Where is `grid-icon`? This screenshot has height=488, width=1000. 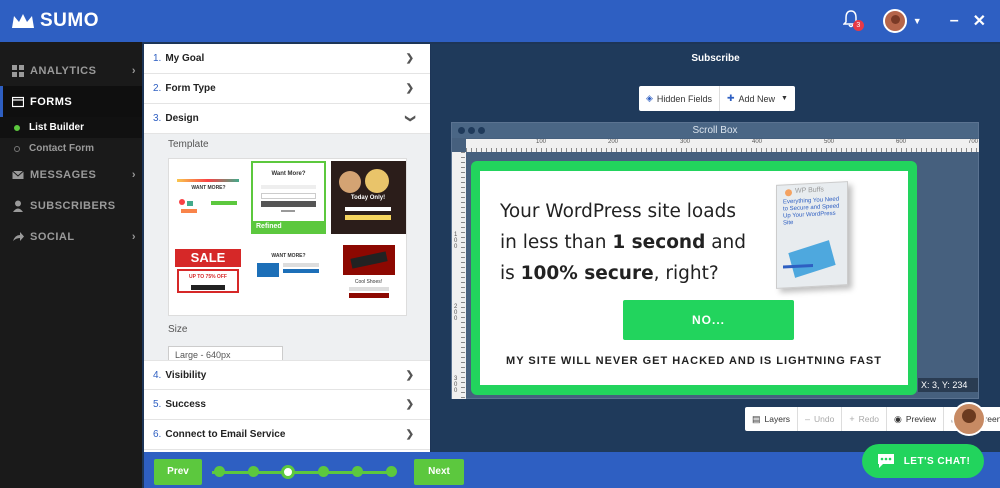 grid-icon is located at coordinates (18, 70).